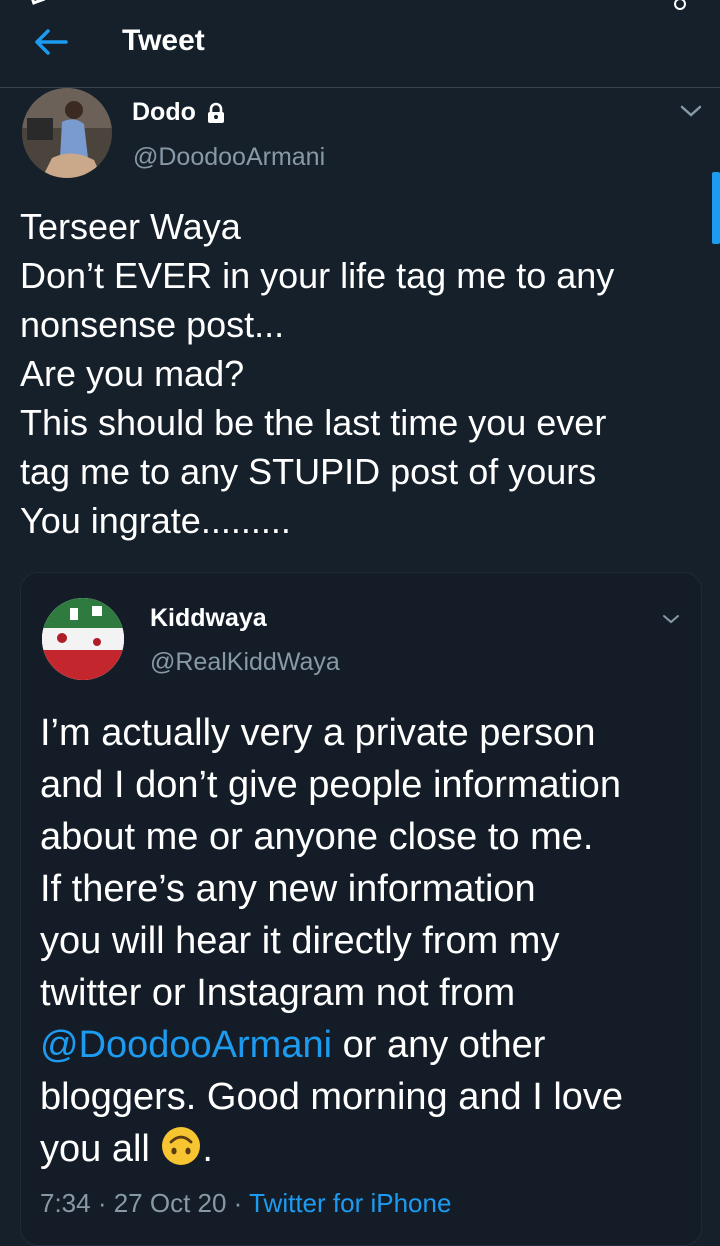 The height and width of the screenshot is (1246, 720). I want to click on tweet-source-link: Twitter for iPhone, so click(350, 1203).